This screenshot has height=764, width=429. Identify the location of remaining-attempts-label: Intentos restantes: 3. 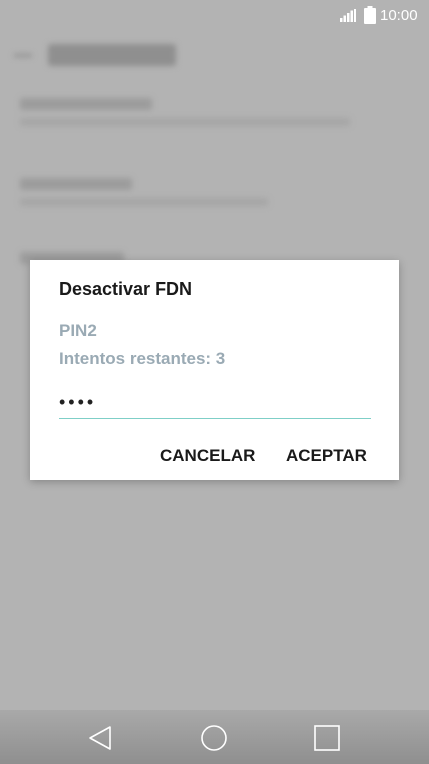
(142, 358).